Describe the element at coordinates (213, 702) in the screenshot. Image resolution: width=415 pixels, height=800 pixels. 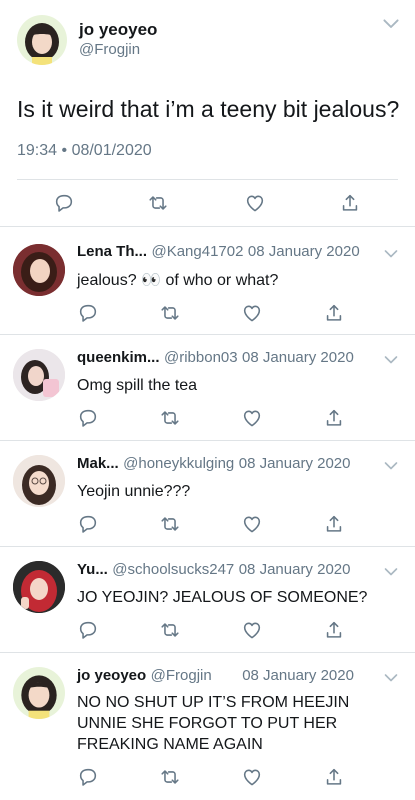
I see `reply-text-line: NO NO SHUT UP IT’S FROM HEEJIN` at that location.